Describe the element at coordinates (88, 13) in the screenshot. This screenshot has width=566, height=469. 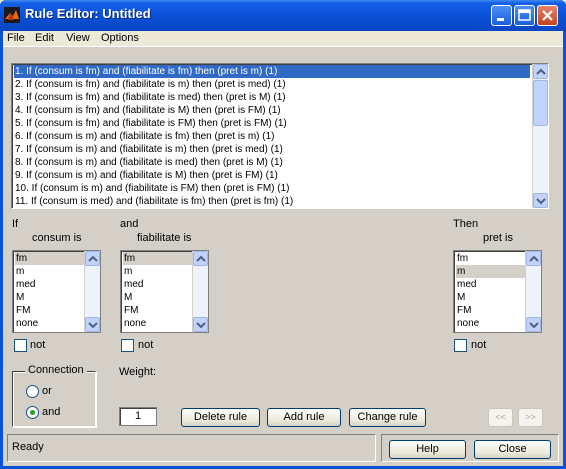
I see `window-title: Rule Editor: Untitled` at that location.